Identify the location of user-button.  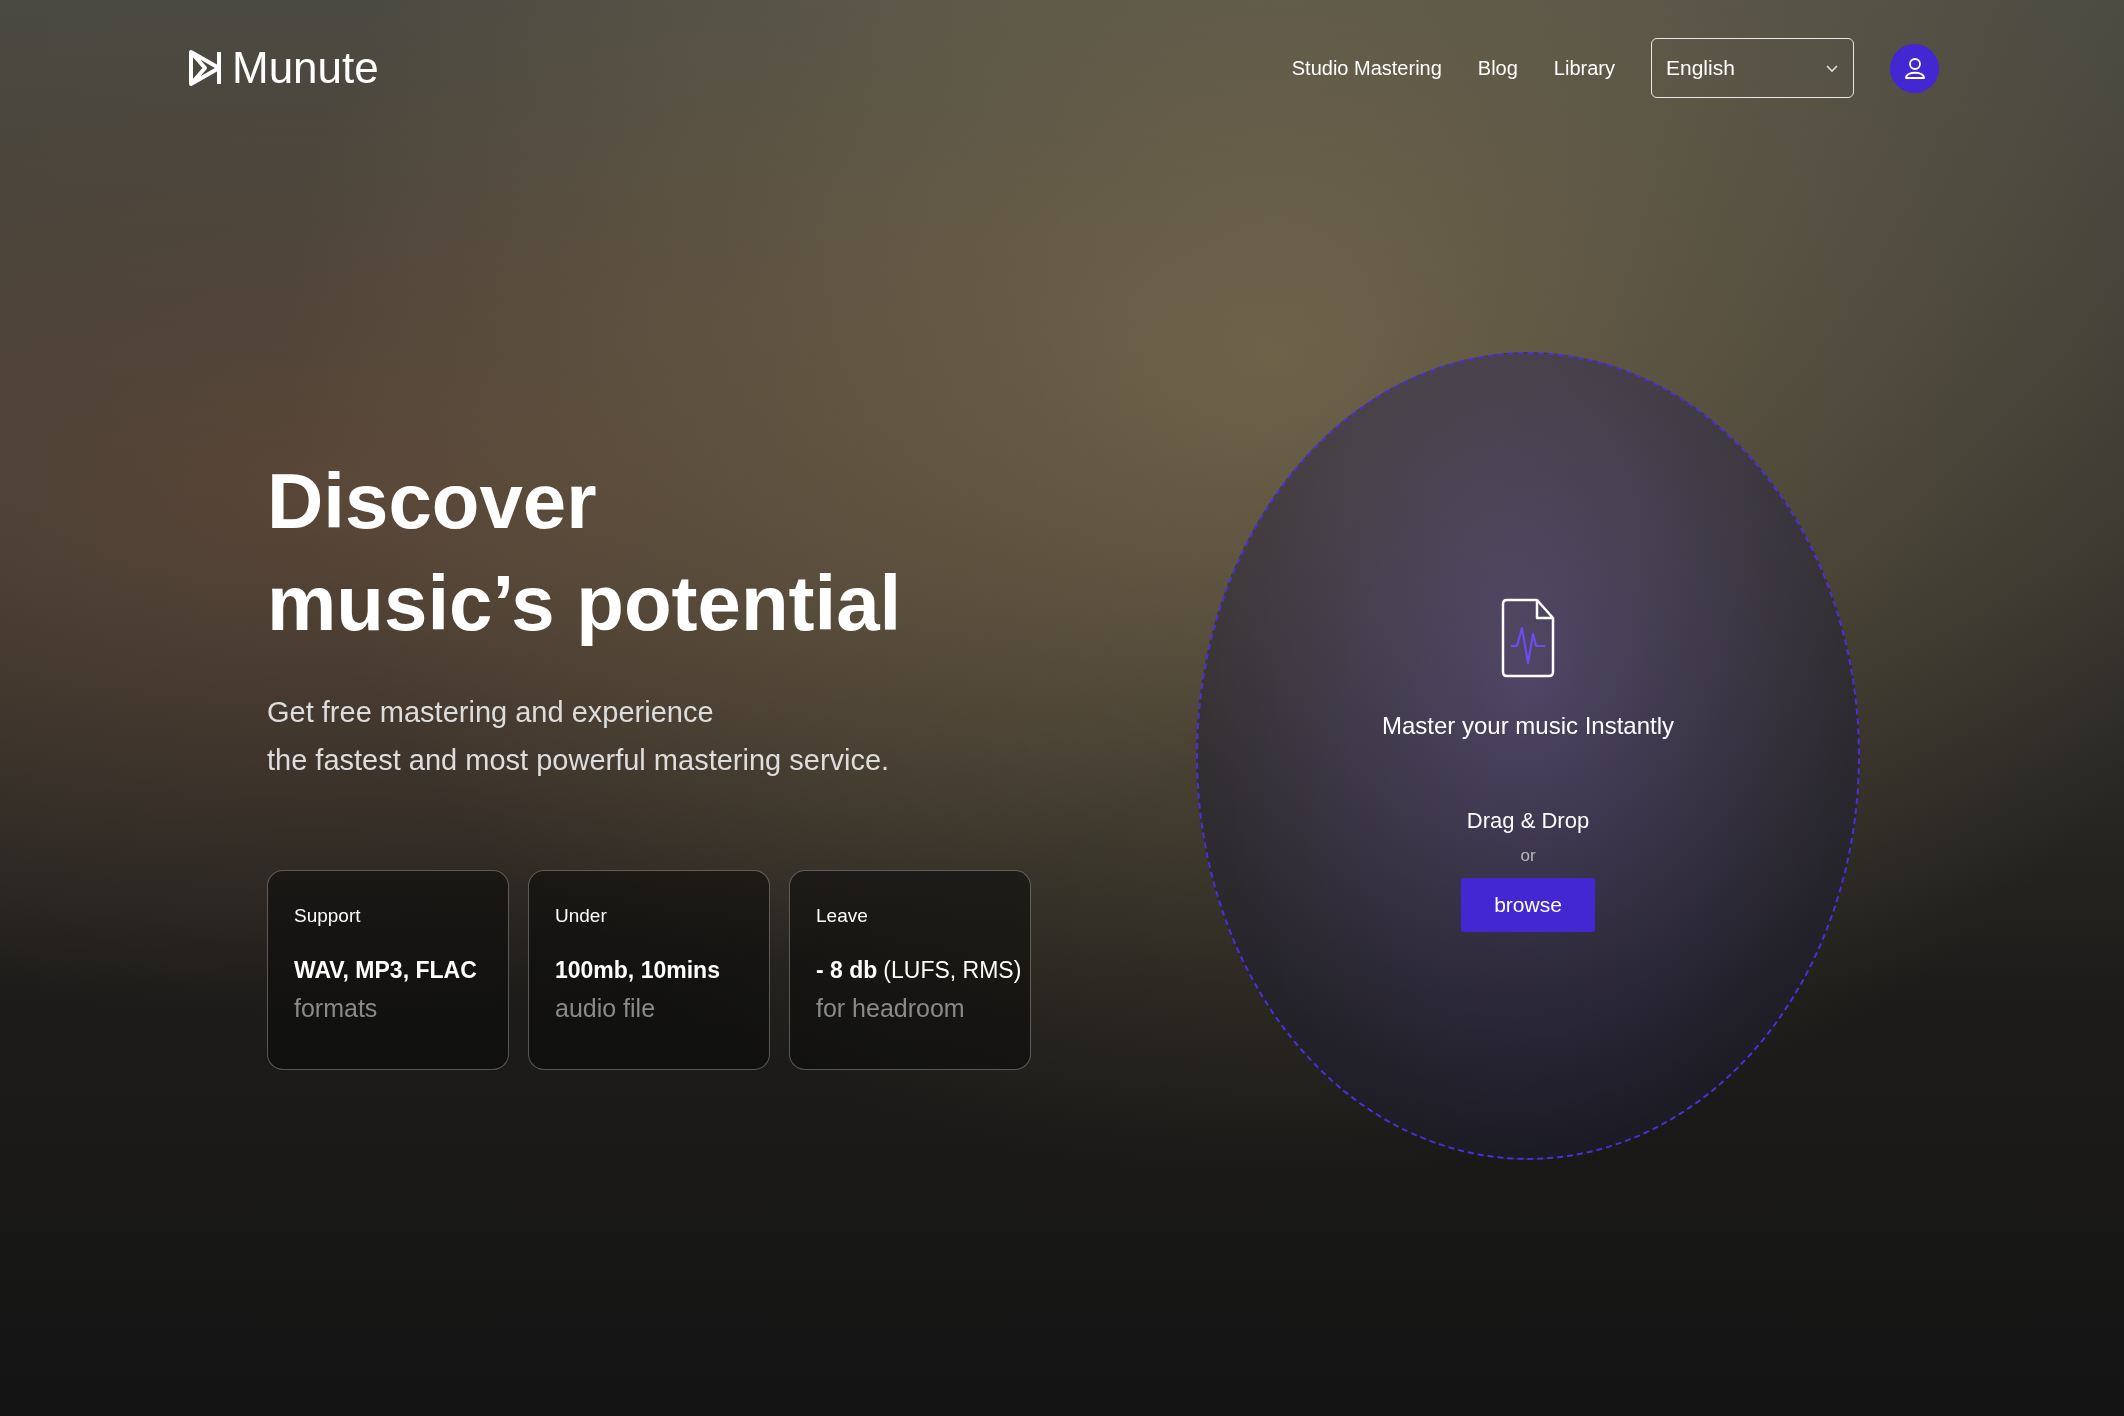
(1914, 68).